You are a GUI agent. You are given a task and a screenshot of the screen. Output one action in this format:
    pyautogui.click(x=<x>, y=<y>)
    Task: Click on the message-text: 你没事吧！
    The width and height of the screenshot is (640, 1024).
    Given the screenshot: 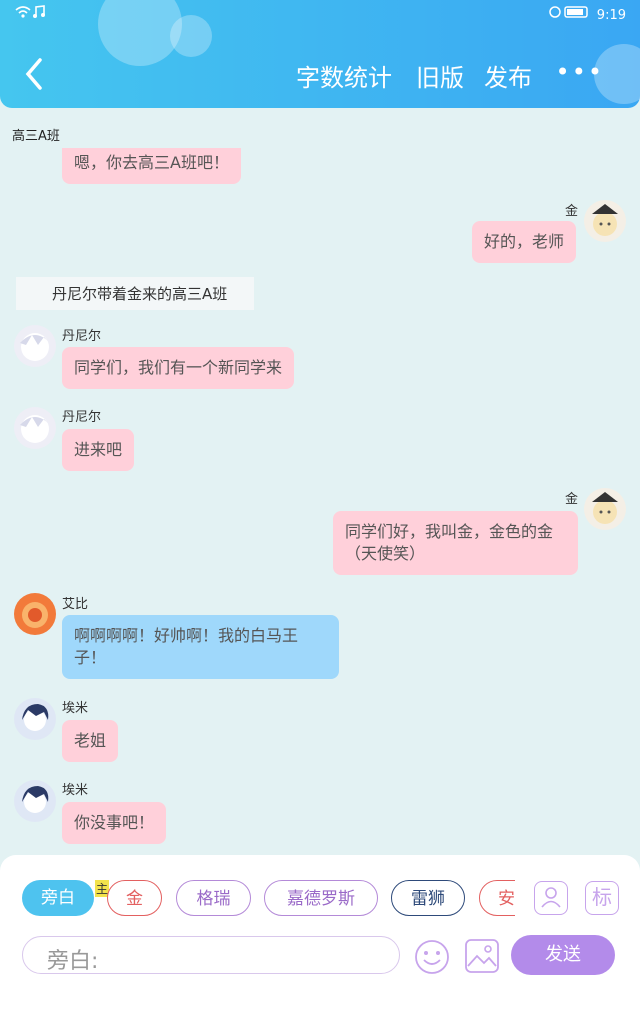 What is the action you would take?
    pyautogui.click(x=114, y=822)
    